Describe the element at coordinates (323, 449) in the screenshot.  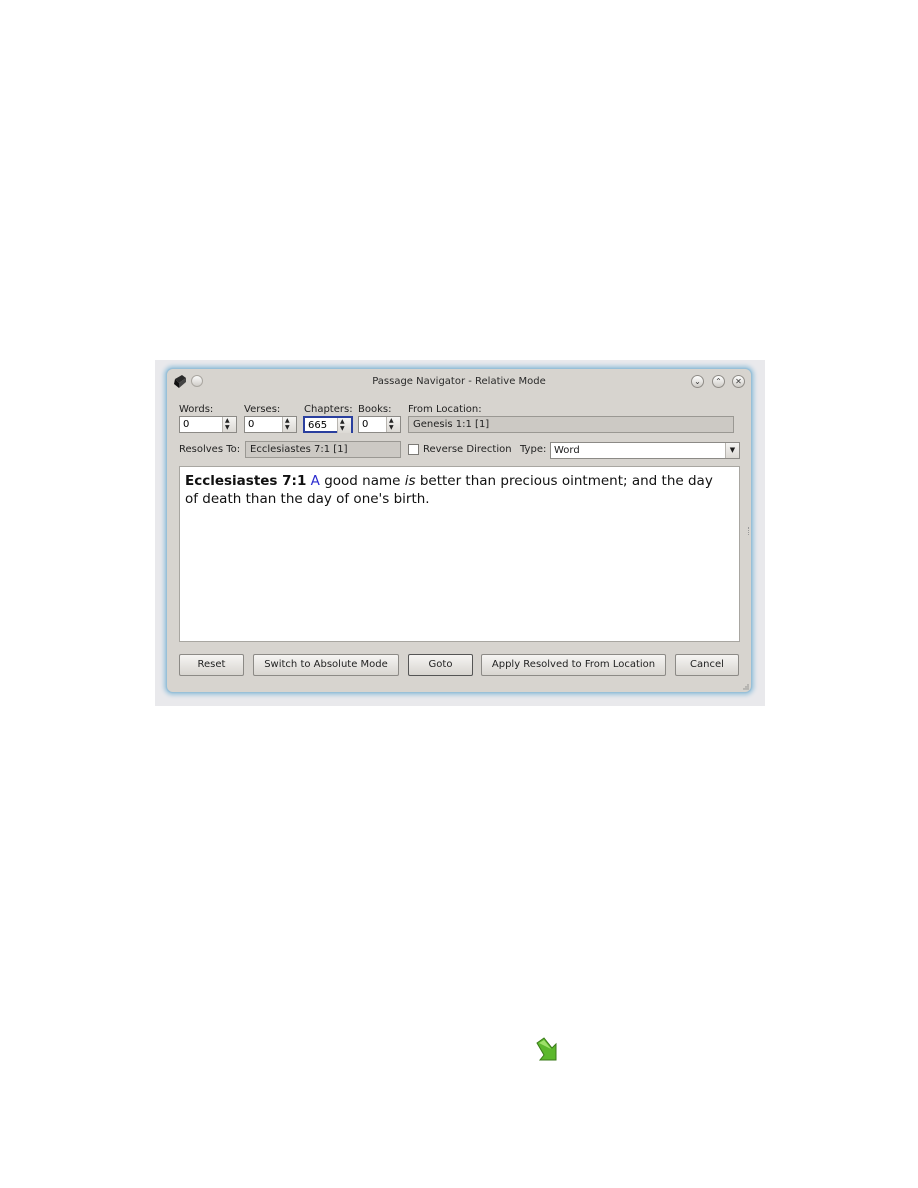
I see `resolves-to-field: Ecclesiastes 7:1 [1]` at that location.